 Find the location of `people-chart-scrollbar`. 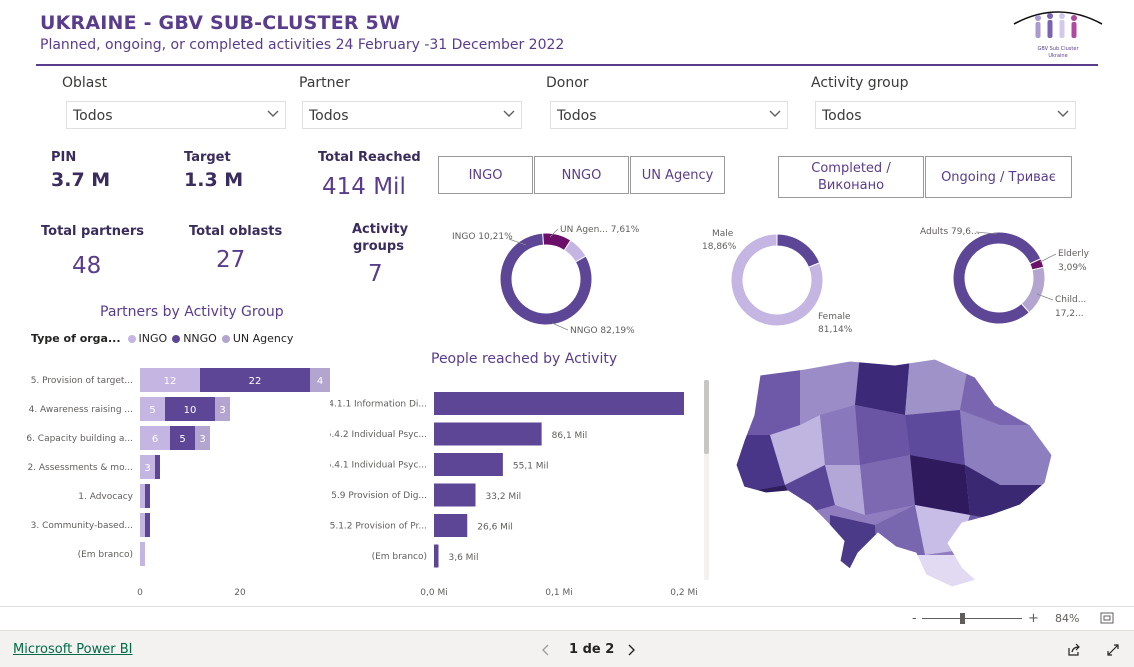

people-chart-scrollbar is located at coordinates (706, 417).